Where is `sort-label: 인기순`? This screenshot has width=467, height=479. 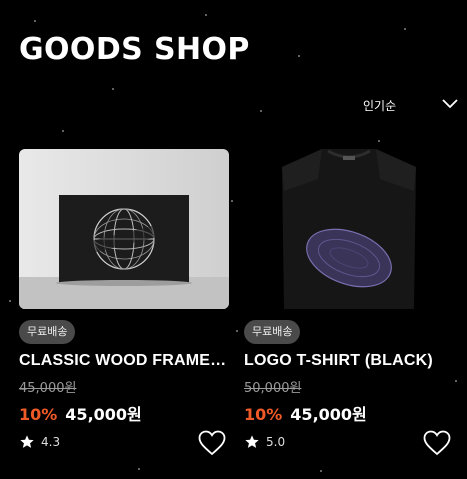
sort-label: 인기순 is located at coordinates (380, 106).